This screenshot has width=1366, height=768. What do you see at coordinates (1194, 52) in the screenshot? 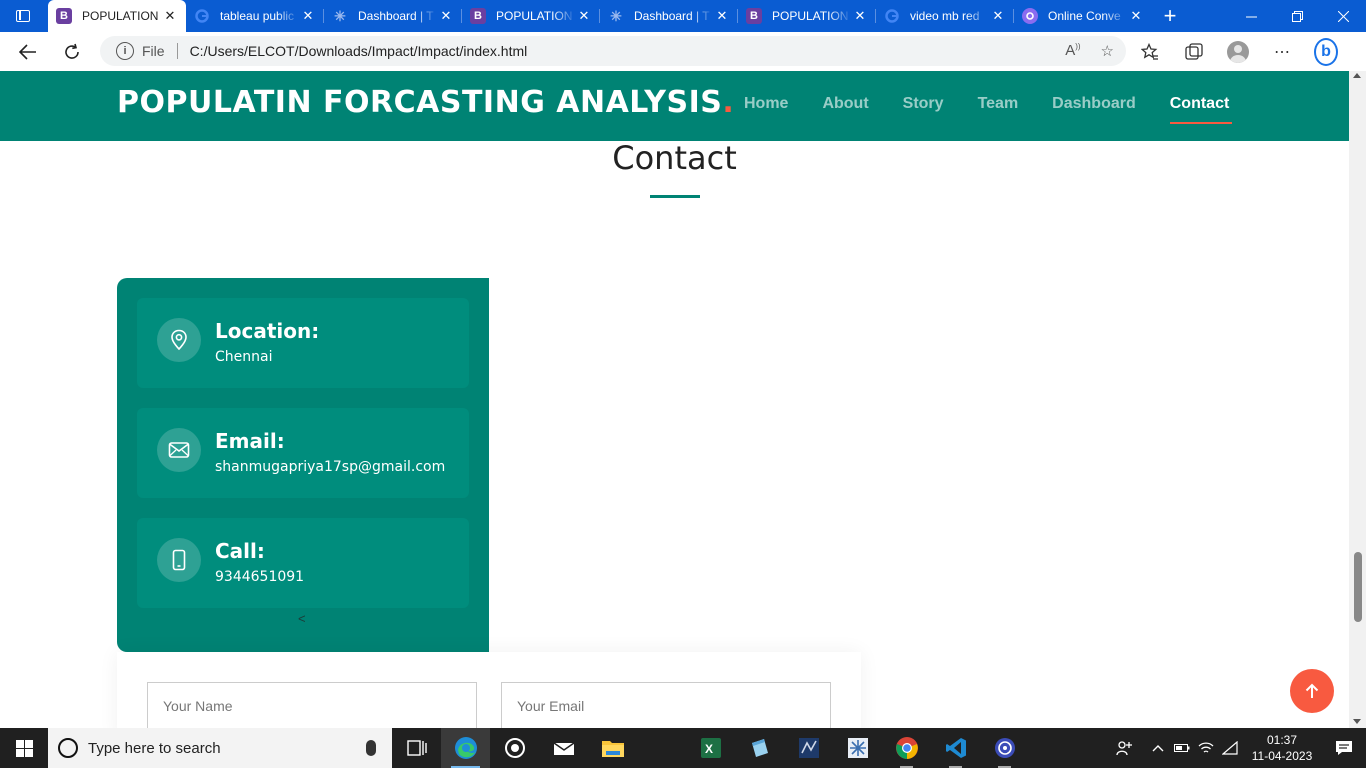
I see `collections-icon` at bounding box center [1194, 52].